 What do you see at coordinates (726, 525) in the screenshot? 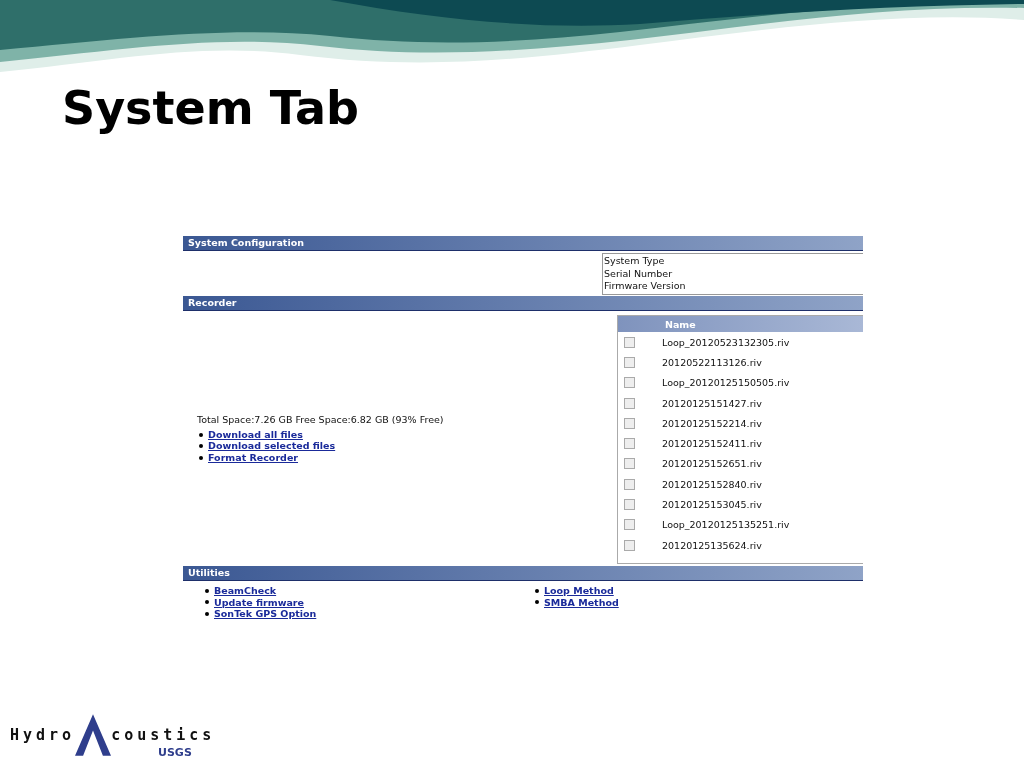
I see `file-name: Loop_20120125135251.riv` at bounding box center [726, 525].